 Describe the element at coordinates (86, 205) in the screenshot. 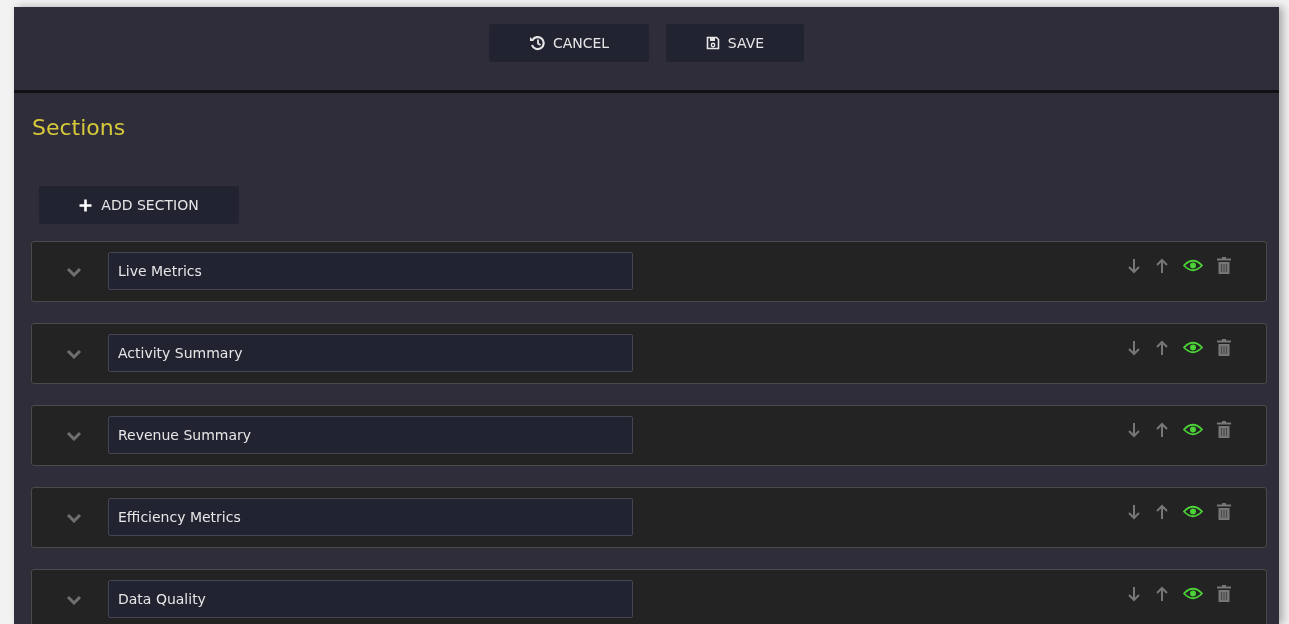

I see `plus-icon` at that location.